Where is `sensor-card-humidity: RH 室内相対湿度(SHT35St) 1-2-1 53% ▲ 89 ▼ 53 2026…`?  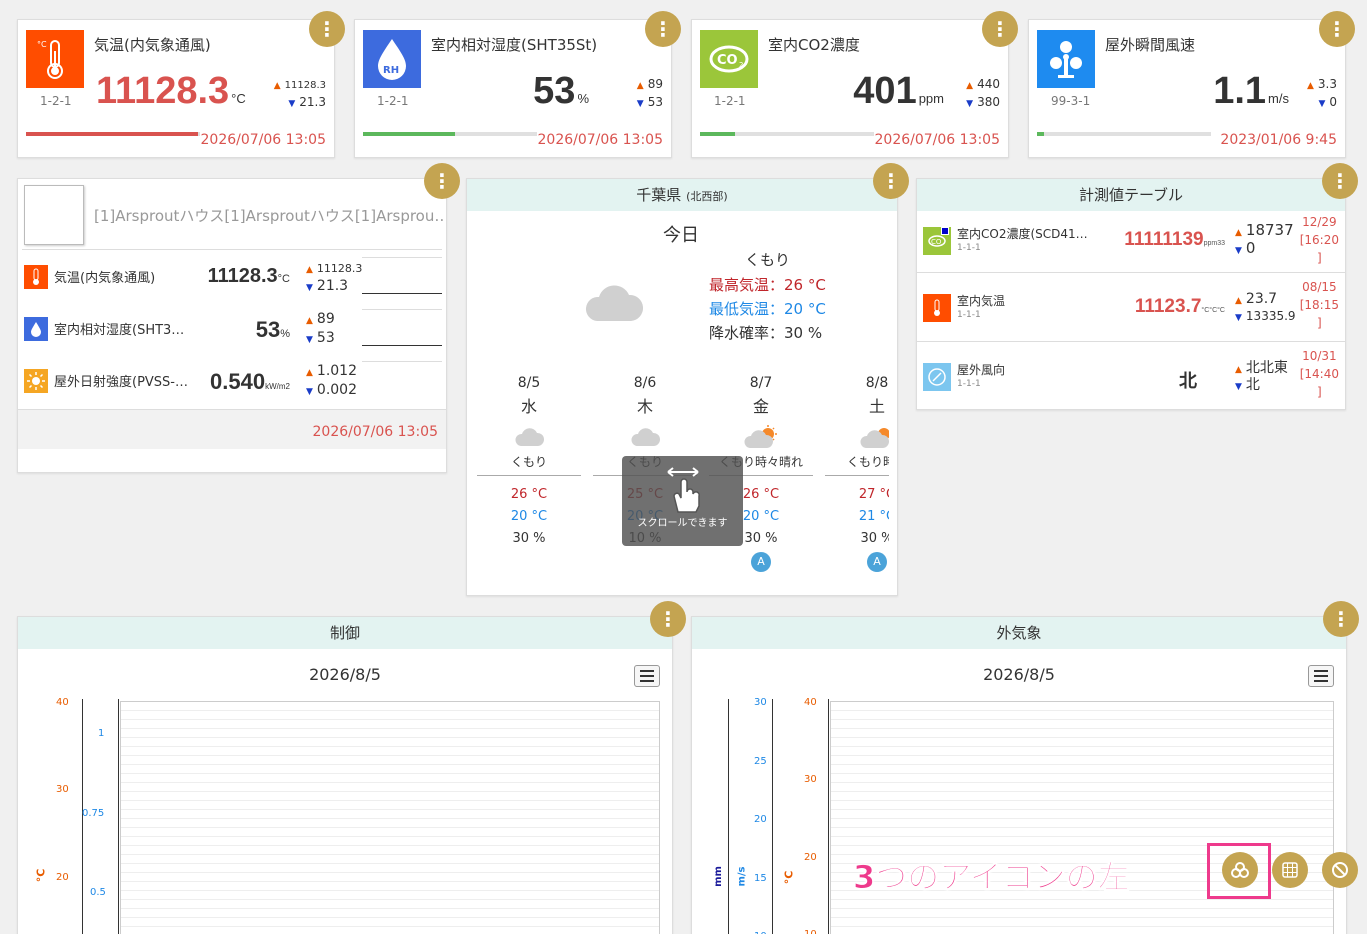
sensor-card-humidity: RH 室内相対湿度(SHT35St) 1-2-1 53% ▲ 89 ▼ 53 2026… is located at coordinates (513, 88).